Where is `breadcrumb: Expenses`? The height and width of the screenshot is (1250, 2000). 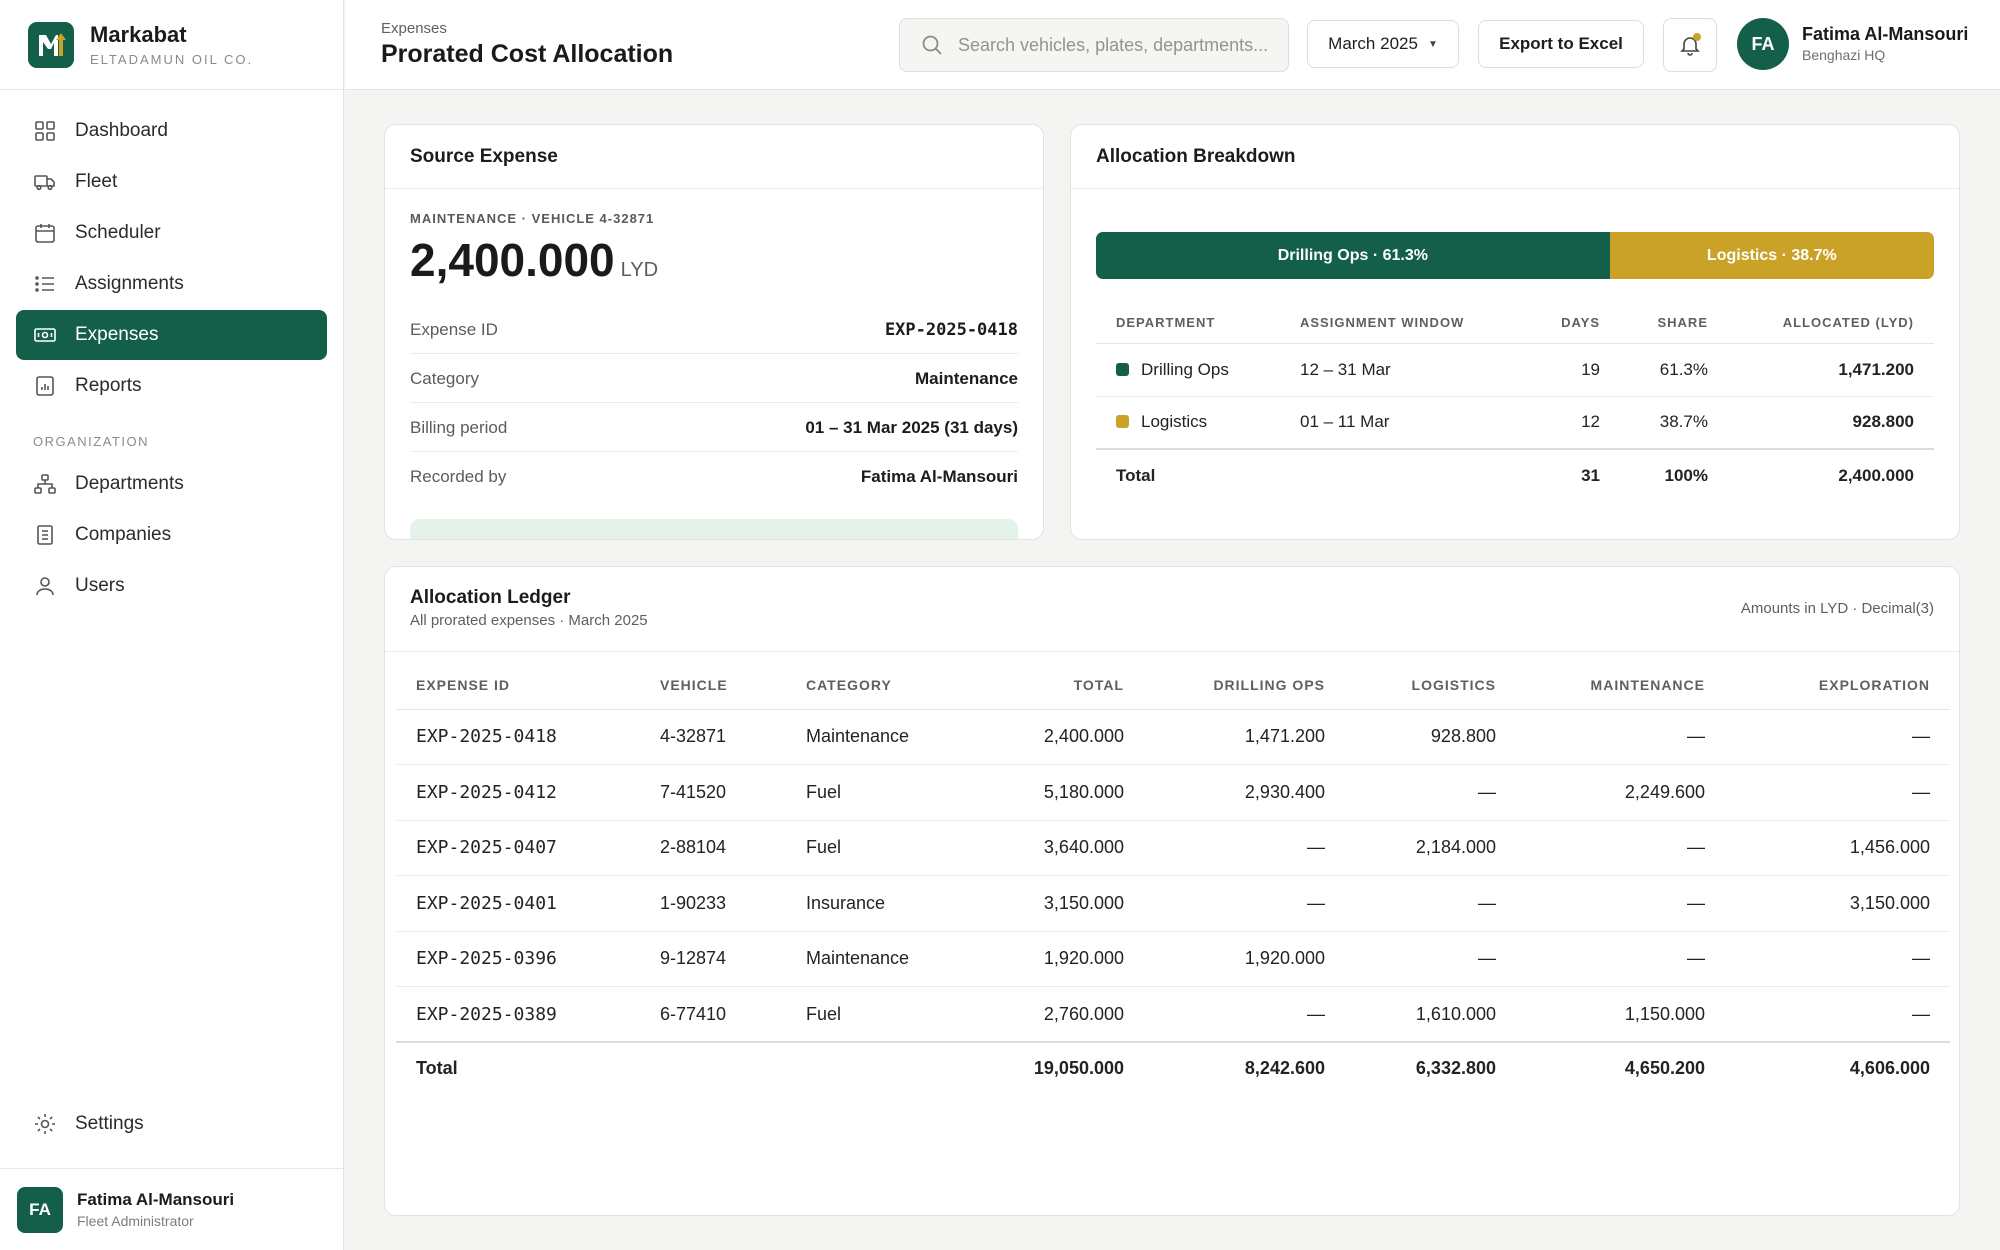 breadcrumb: Expenses is located at coordinates (414, 28).